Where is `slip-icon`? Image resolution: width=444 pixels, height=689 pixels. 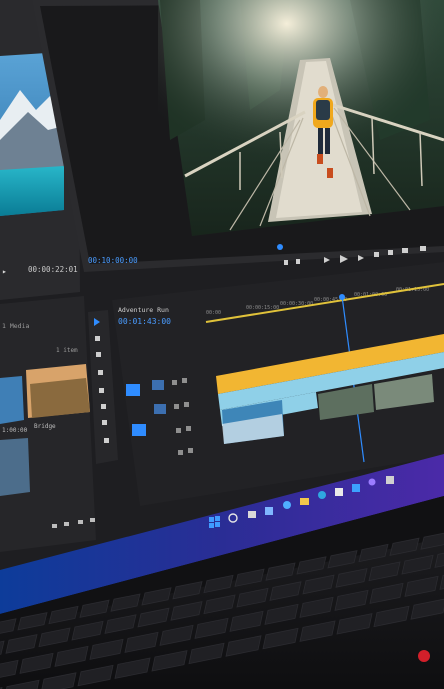 slip-icon is located at coordinates (101, 390).